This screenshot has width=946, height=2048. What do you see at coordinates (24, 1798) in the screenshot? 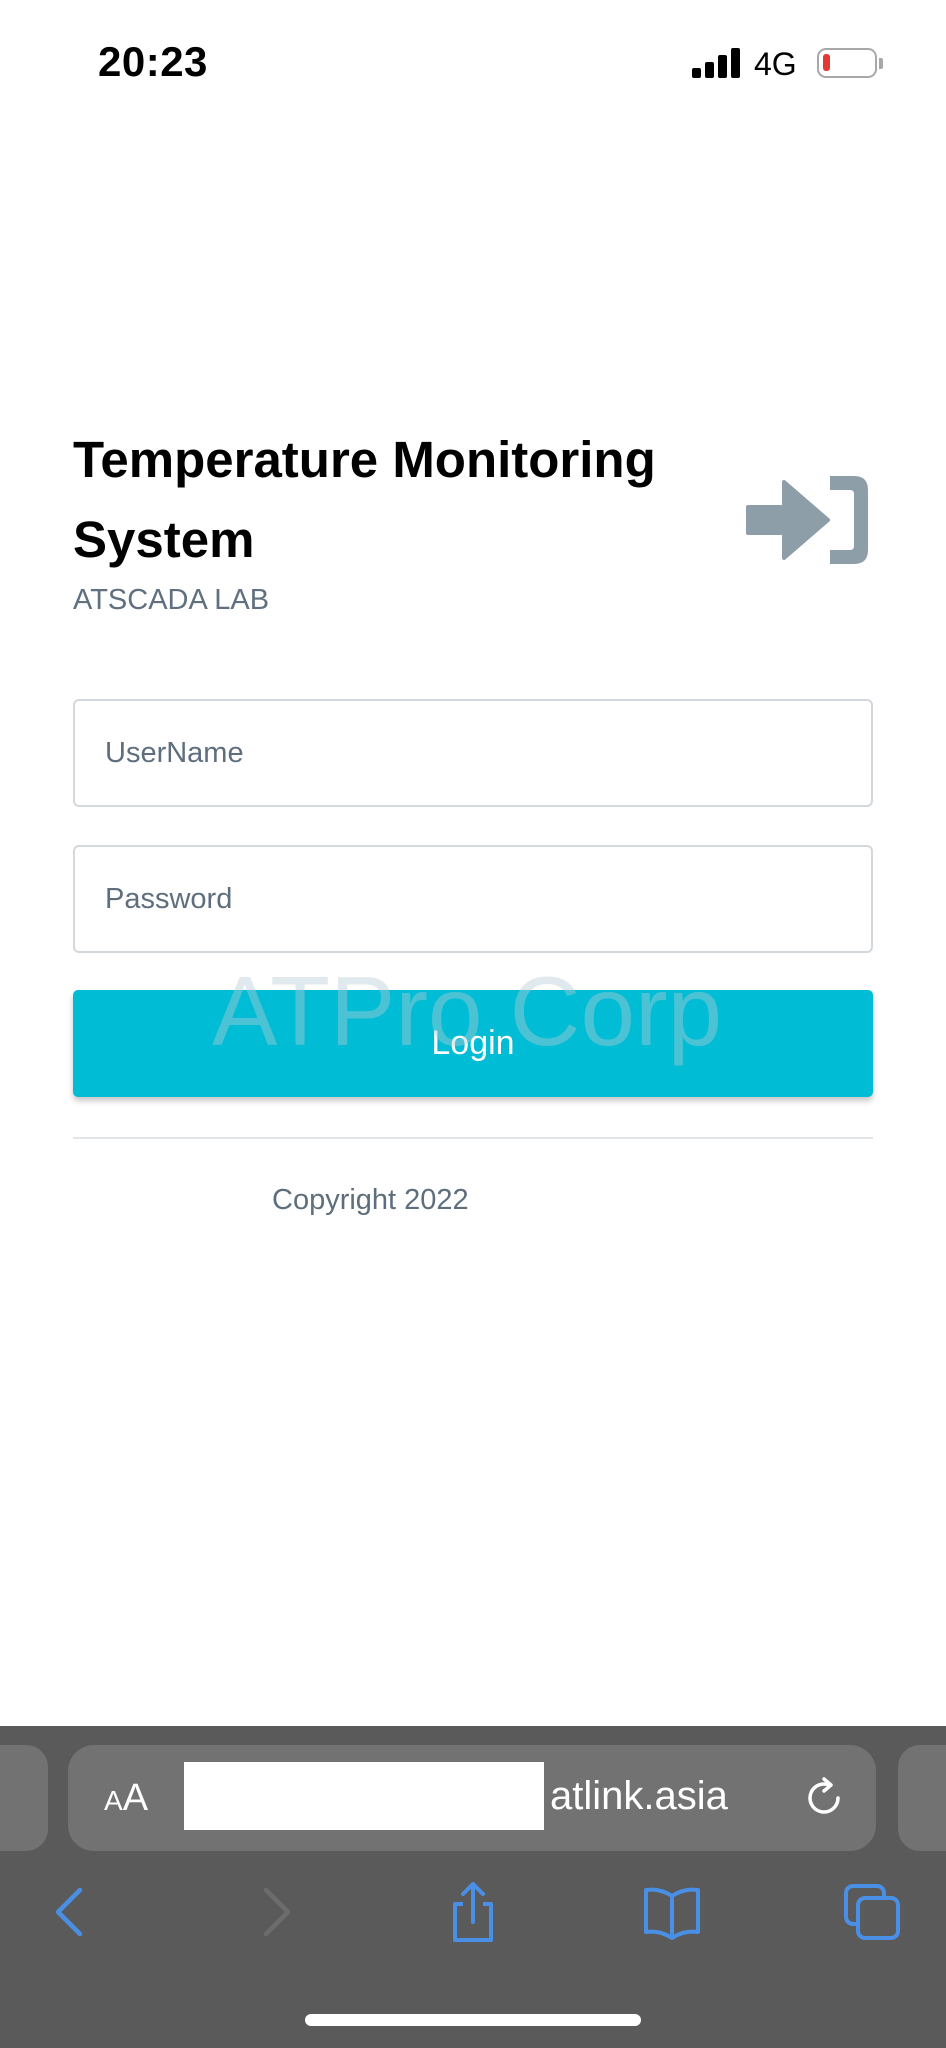
I see `previous-tab-preview` at bounding box center [24, 1798].